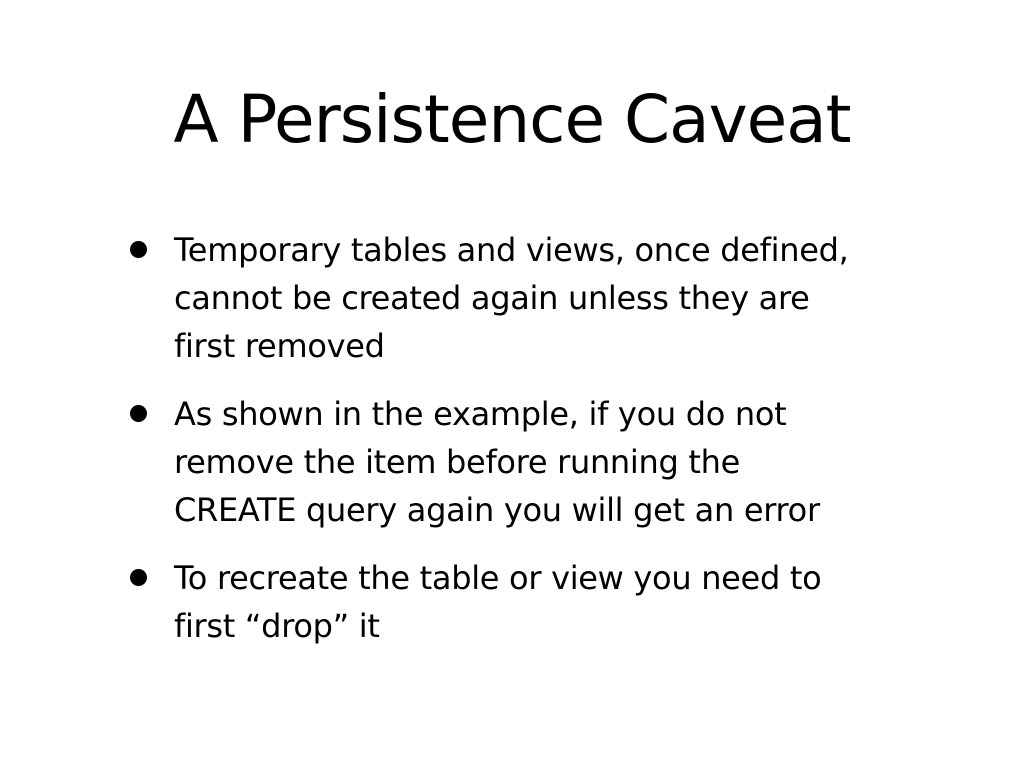 The height and width of the screenshot is (768, 1024). What do you see at coordinates (277, 626) in the screenshot?
I see `bullet-text-line: first “drop” it` at bounding box center [277, 626].